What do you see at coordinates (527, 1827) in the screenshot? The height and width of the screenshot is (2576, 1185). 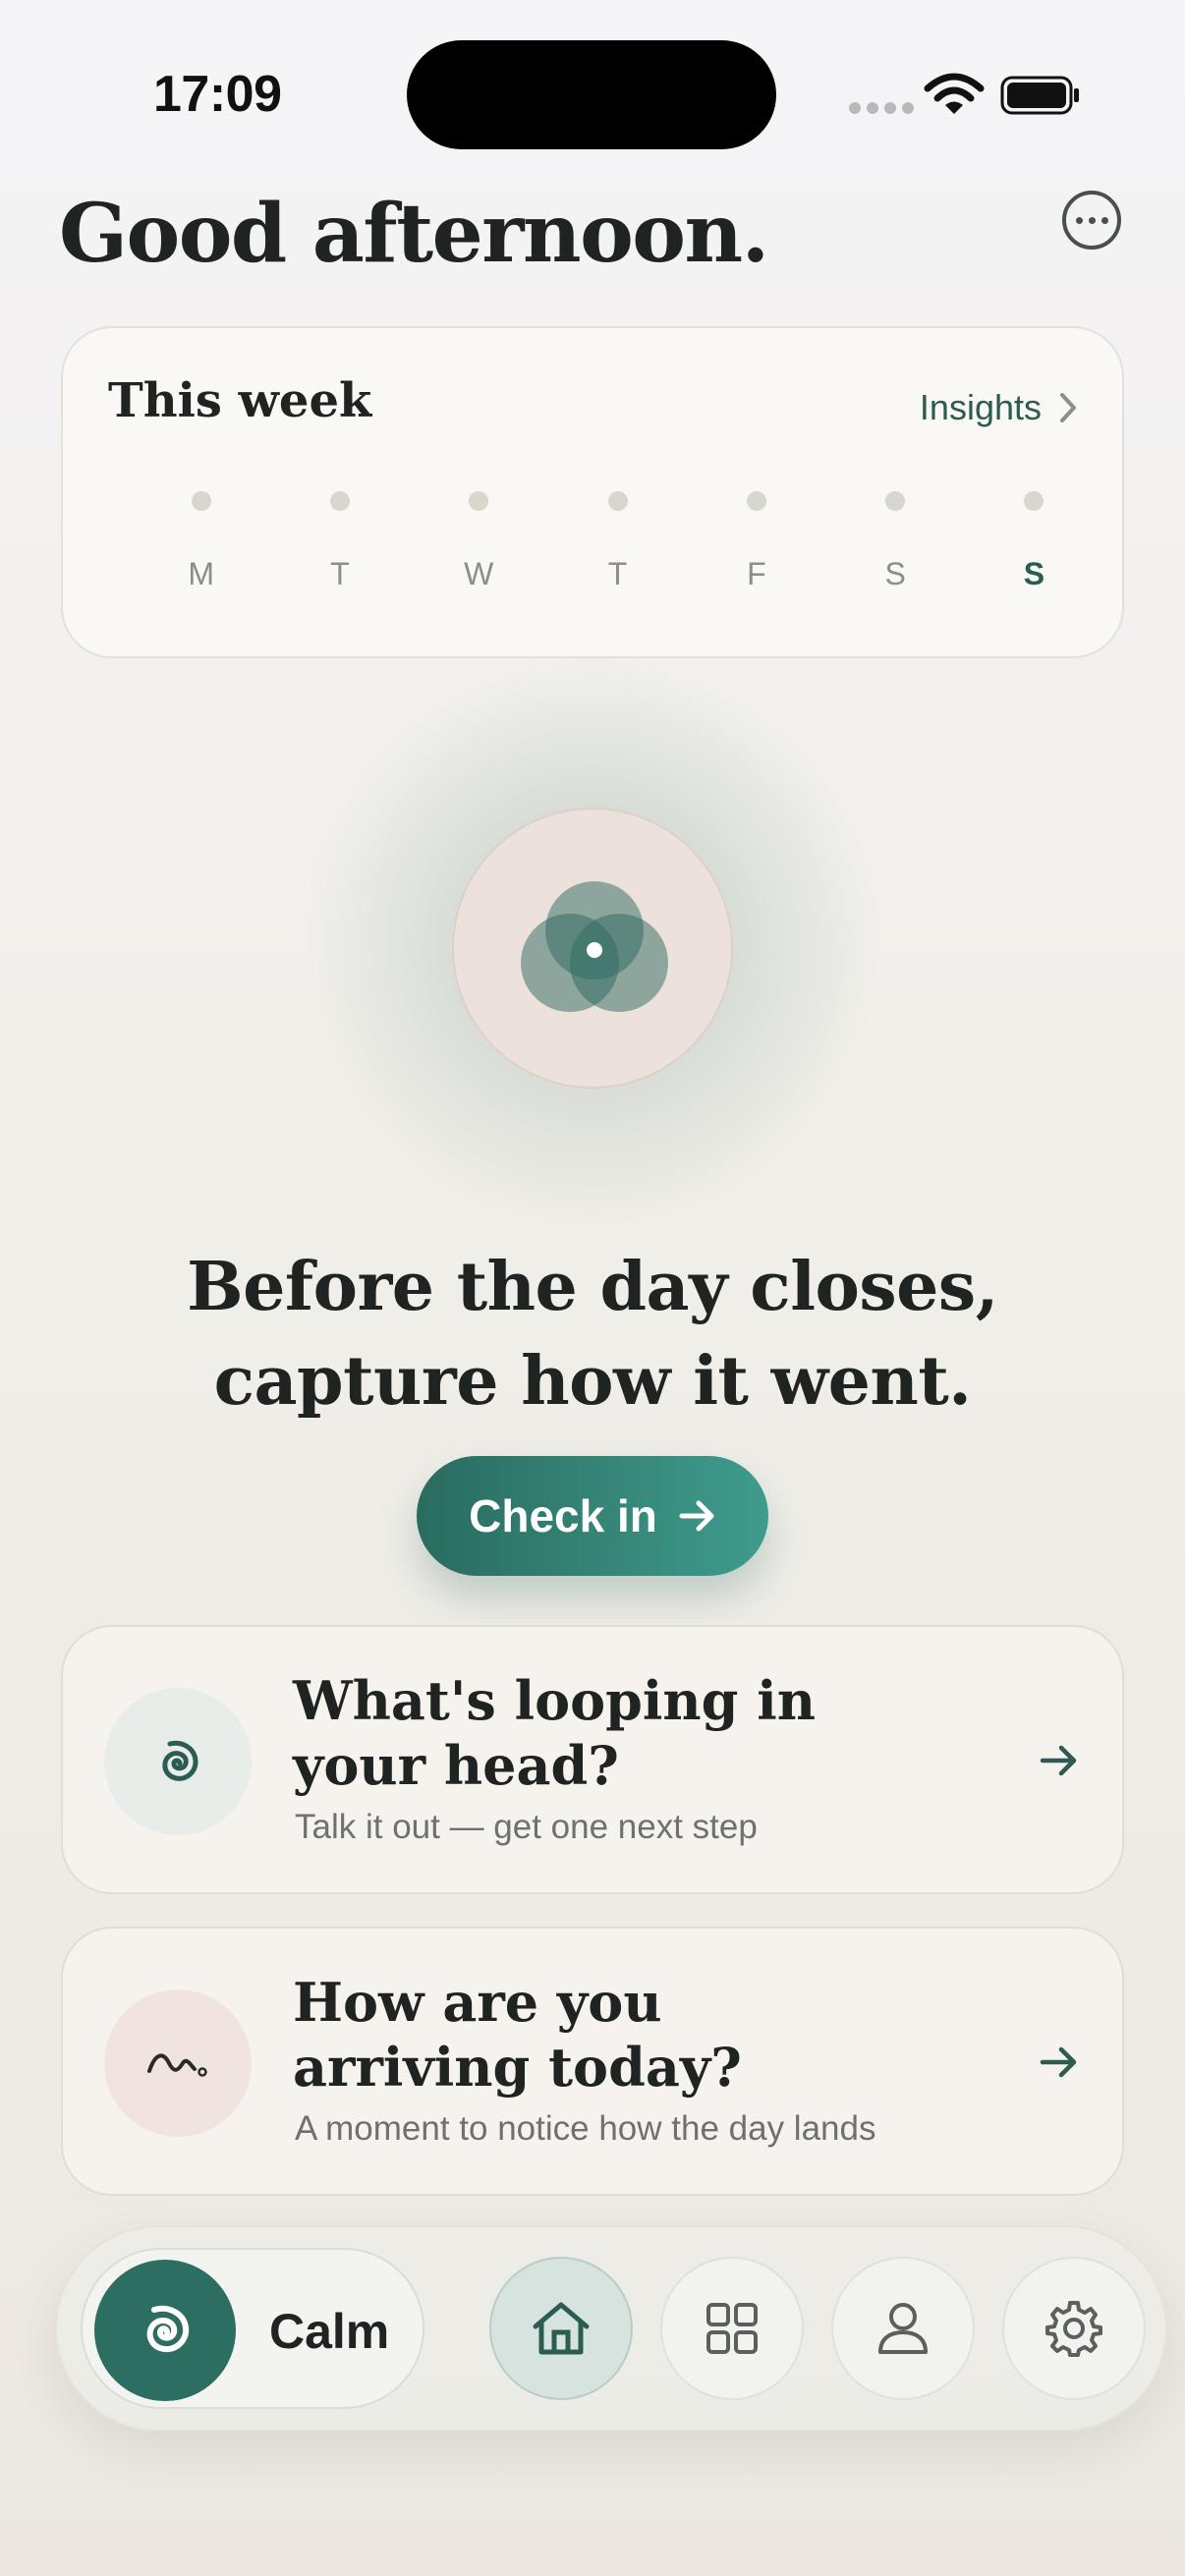 I see `card-subtitle: Talk it out — get one next step` at bounding box center [527, 1827].